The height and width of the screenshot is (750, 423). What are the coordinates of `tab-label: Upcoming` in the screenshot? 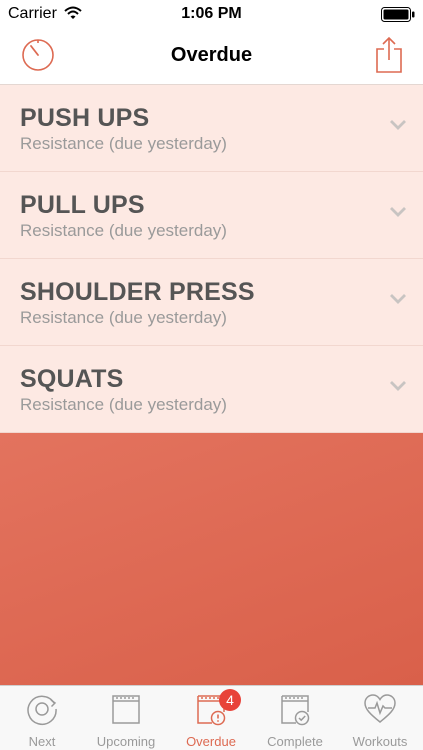 It's located at (126, 741).